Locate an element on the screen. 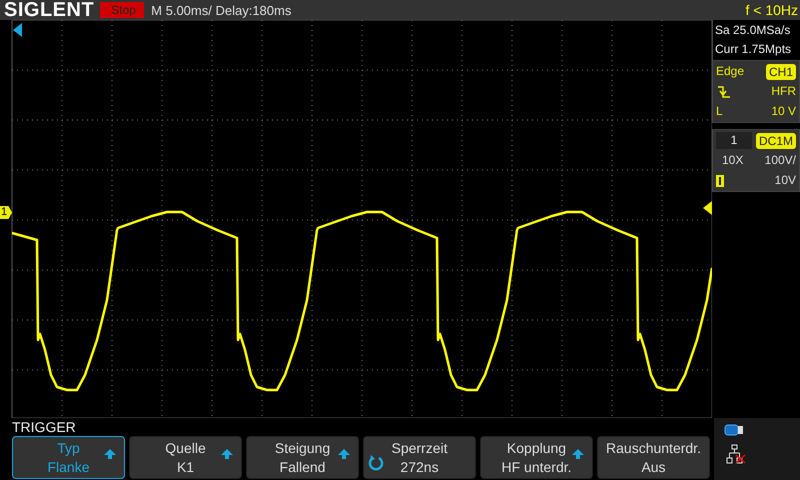  frequency-readout: f < 10Hz is located at coordinates (772, 10).